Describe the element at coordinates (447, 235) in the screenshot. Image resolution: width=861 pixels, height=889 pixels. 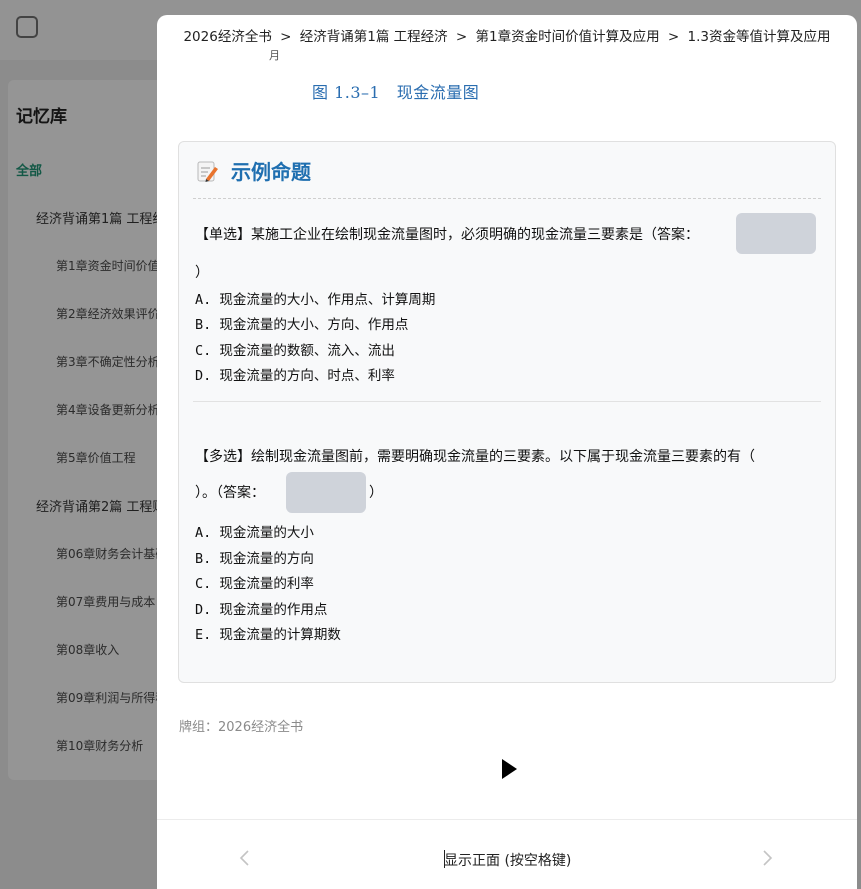
I see `single-question-text: 【单选】某施工企业在绘制现金流量图时，必须明确的现金流量三要素是（答案：` at that location.